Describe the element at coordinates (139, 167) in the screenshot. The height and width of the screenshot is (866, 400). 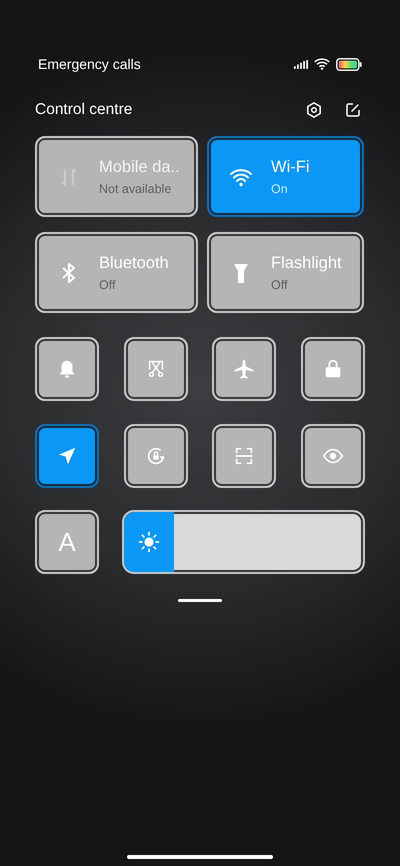
I see `tile-label: Mobile da..` at that location.